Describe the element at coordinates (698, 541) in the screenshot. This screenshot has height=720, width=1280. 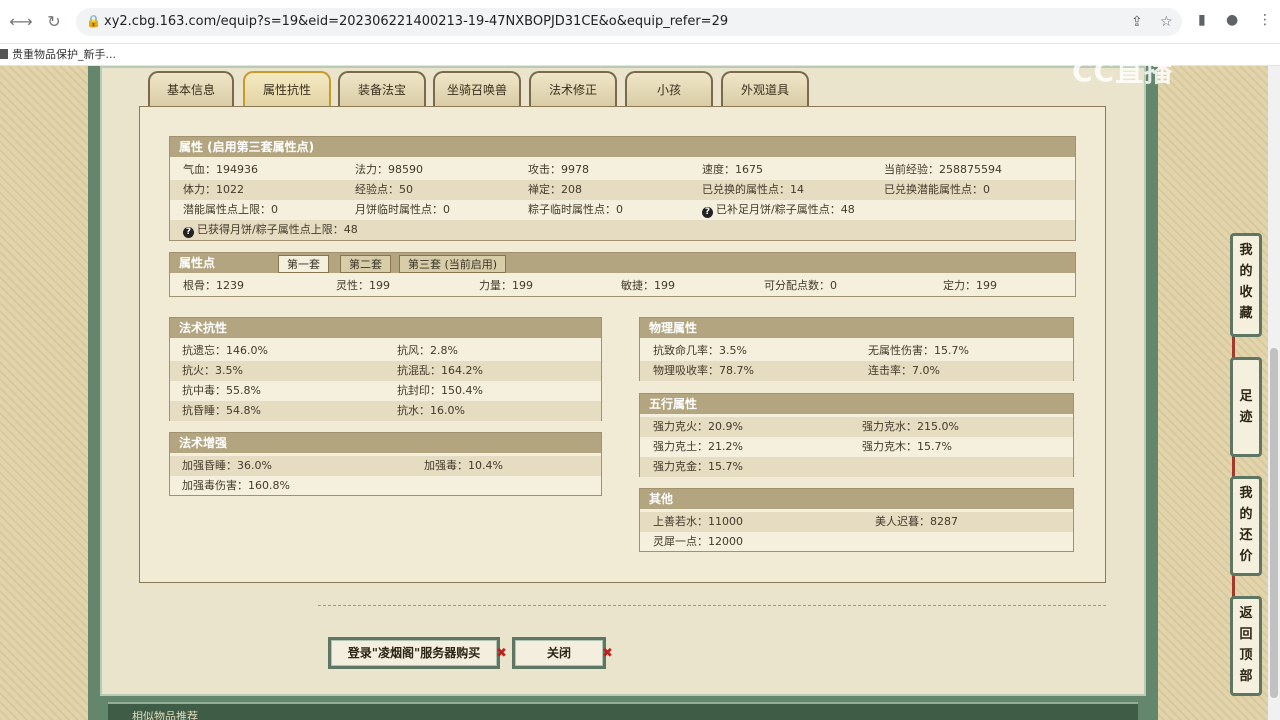
I see `other-row: 灵犀一点：12000` at that location.